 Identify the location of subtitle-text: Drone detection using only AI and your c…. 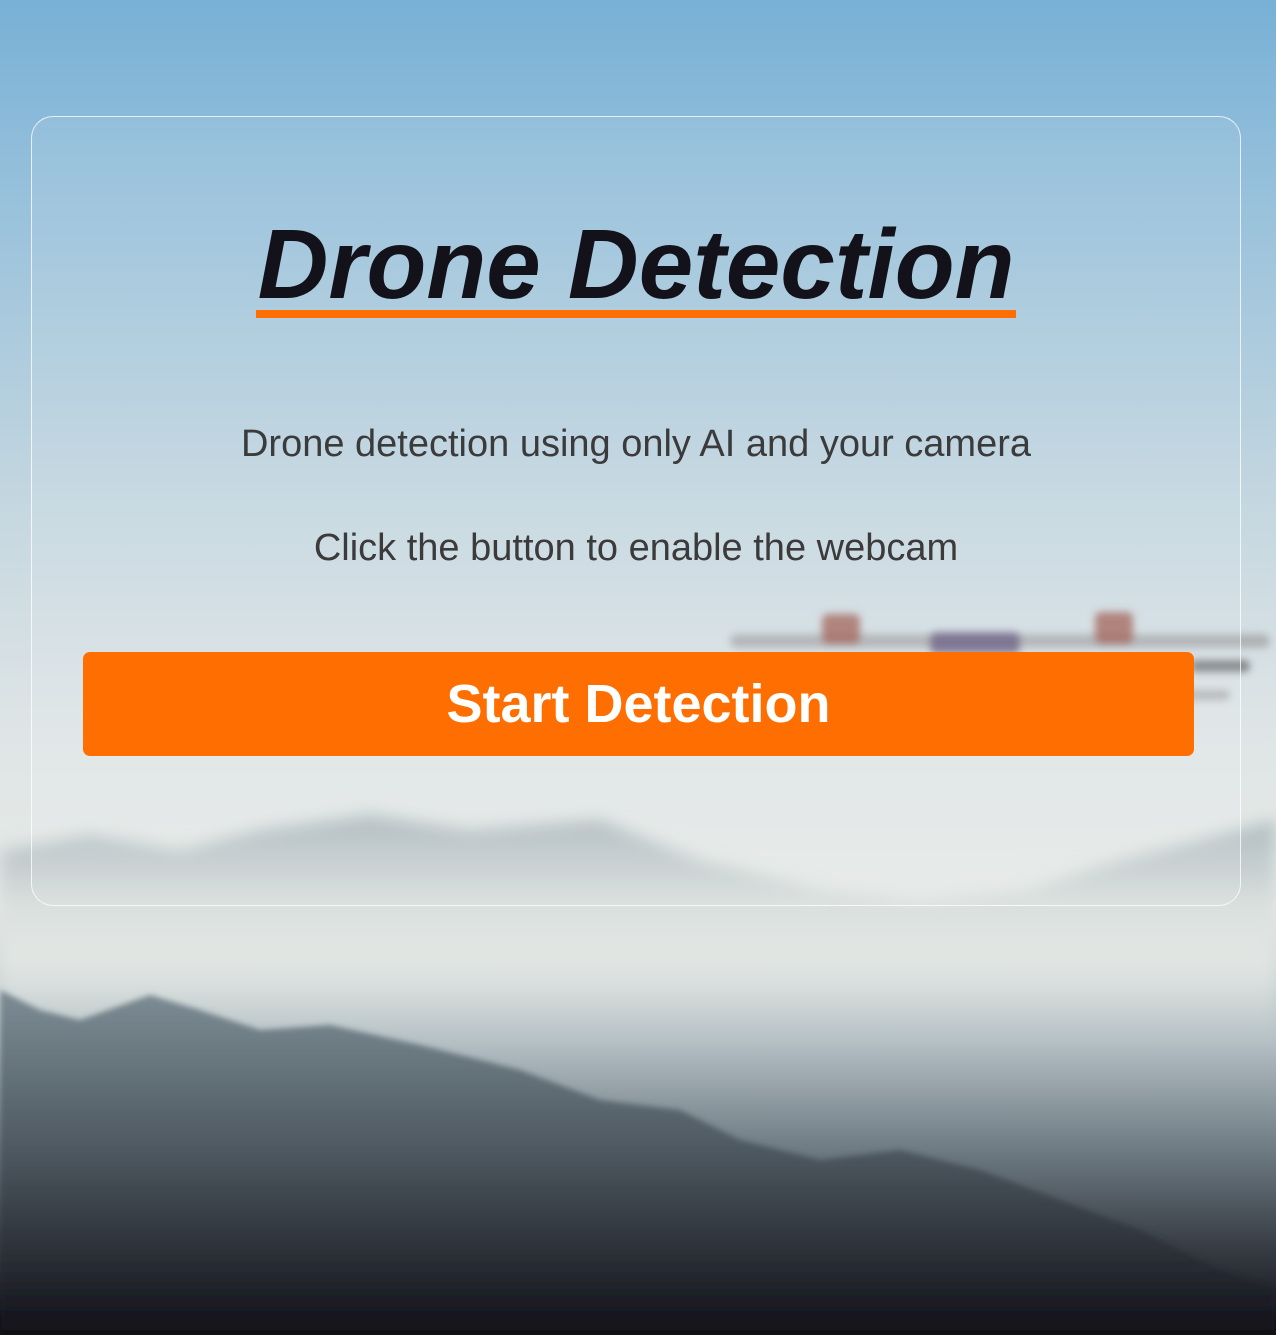
(636, 444).